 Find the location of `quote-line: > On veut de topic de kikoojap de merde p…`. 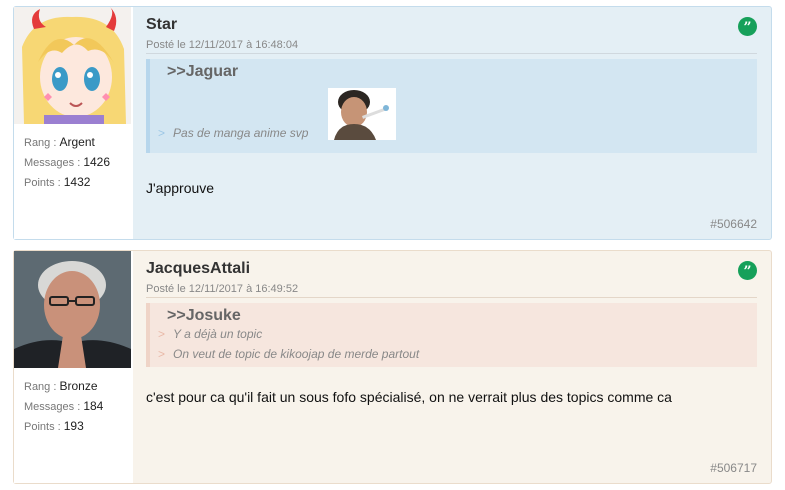

quote-line: > On veut de topic de kikoojap de merde p… is located at coordinates (289, 354).